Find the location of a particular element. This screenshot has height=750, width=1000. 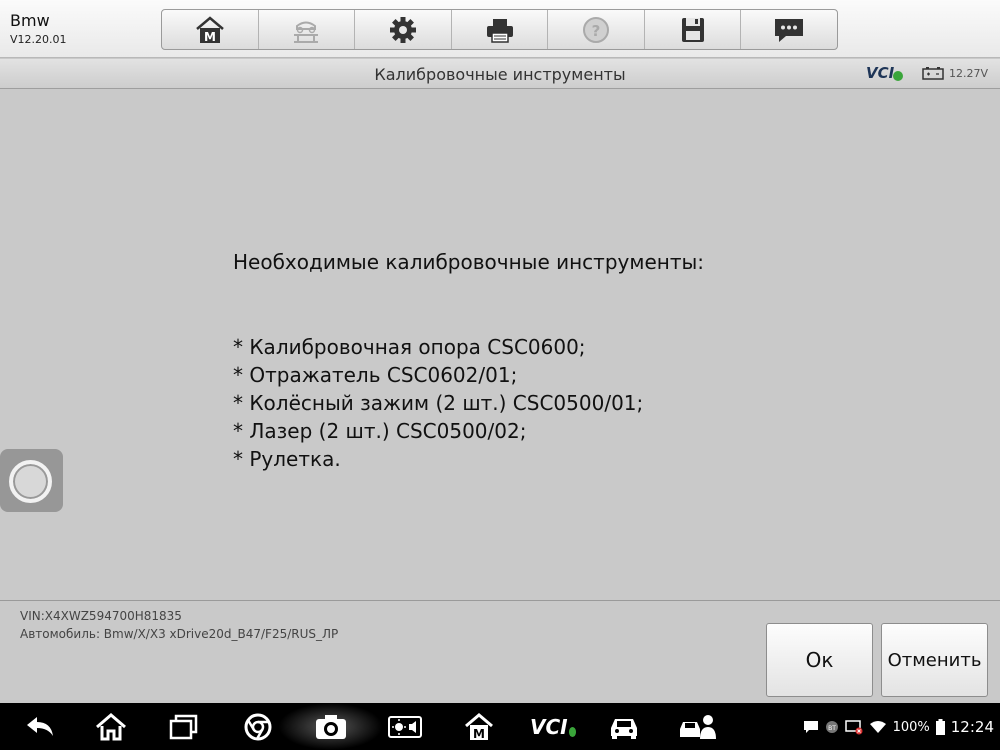

car-icon is located at coordinates (624, 729).